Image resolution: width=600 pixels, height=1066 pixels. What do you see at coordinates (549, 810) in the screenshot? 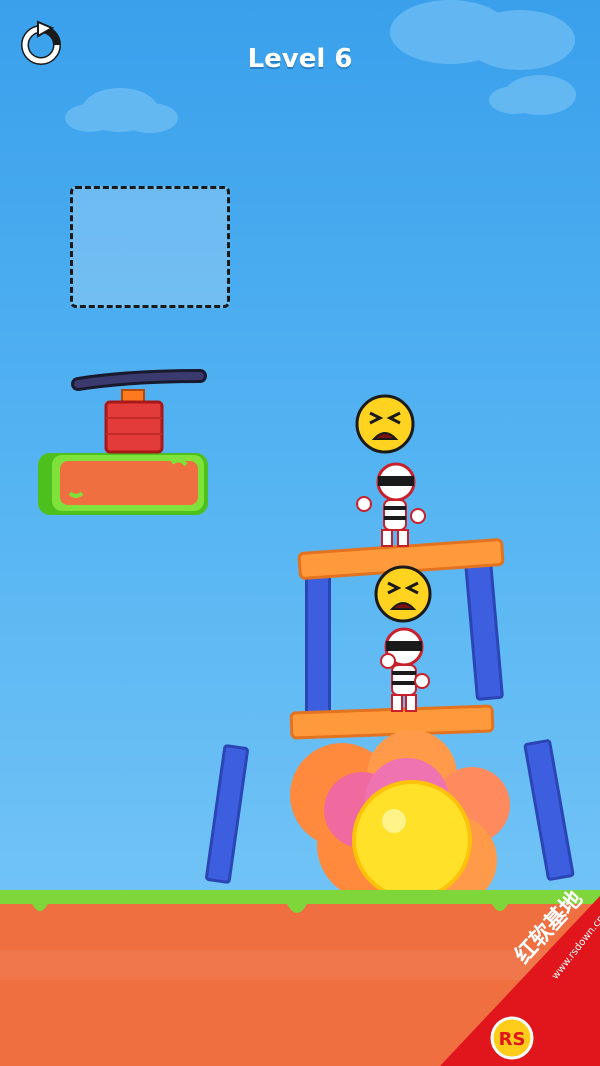
I see `fallen-pillar-right` at bounding box center [549, 810].